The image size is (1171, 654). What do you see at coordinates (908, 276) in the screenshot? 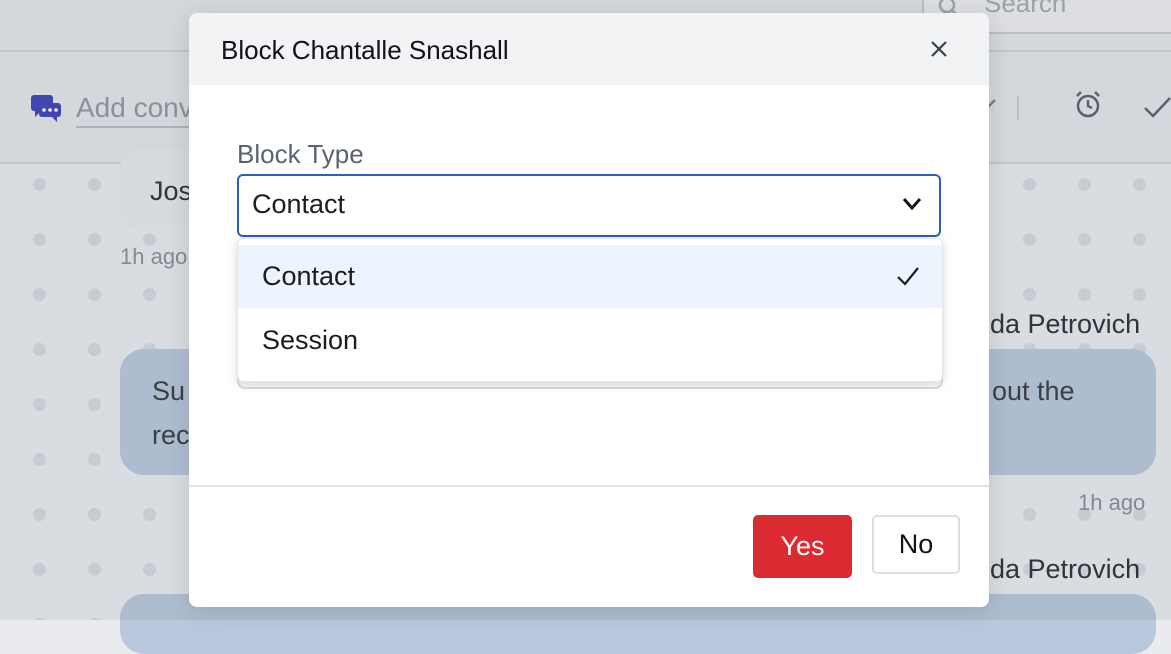
I see `checkmark-icon` at bounding box center [908, 276].